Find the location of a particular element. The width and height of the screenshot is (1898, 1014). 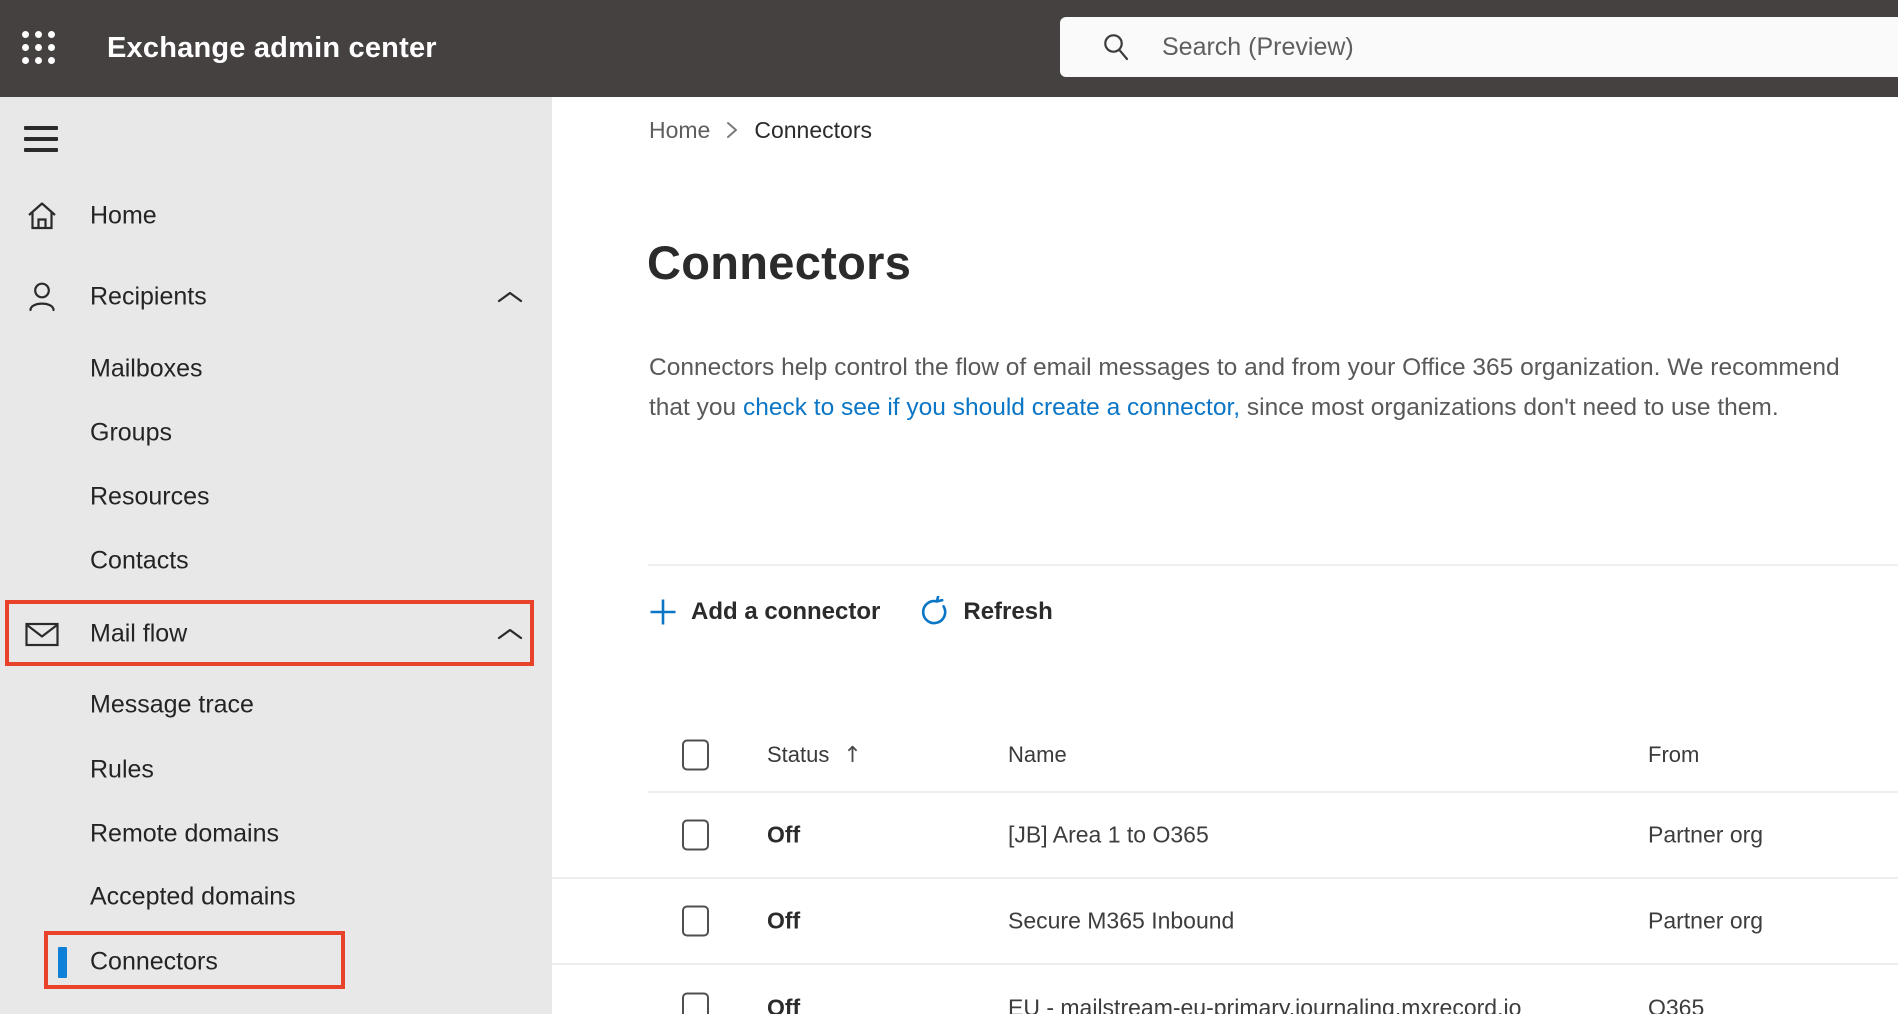

top-bar: Exchange admin center is located at coordinates (949, 48).